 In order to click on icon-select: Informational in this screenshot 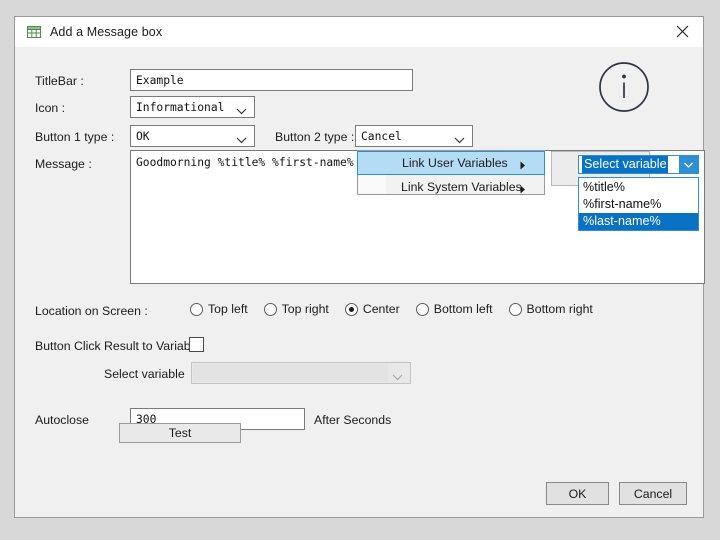, I will do `click(192, 107)`.